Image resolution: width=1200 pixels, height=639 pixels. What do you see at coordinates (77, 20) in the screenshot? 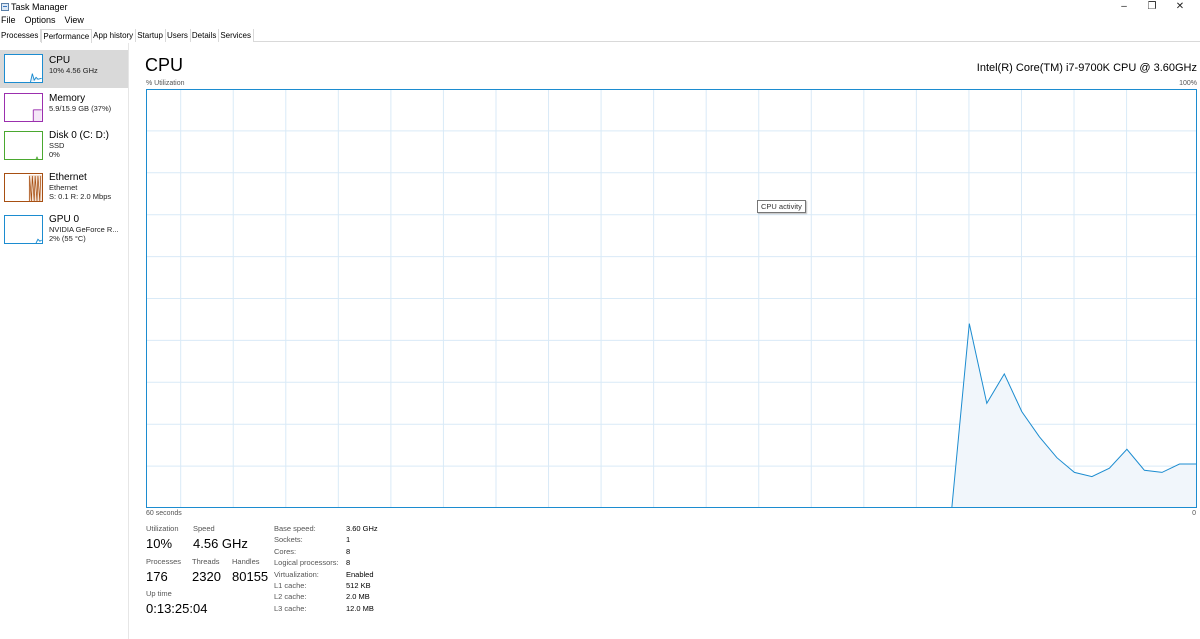
I see `menu-view: View` at bounding box center [77, 20].